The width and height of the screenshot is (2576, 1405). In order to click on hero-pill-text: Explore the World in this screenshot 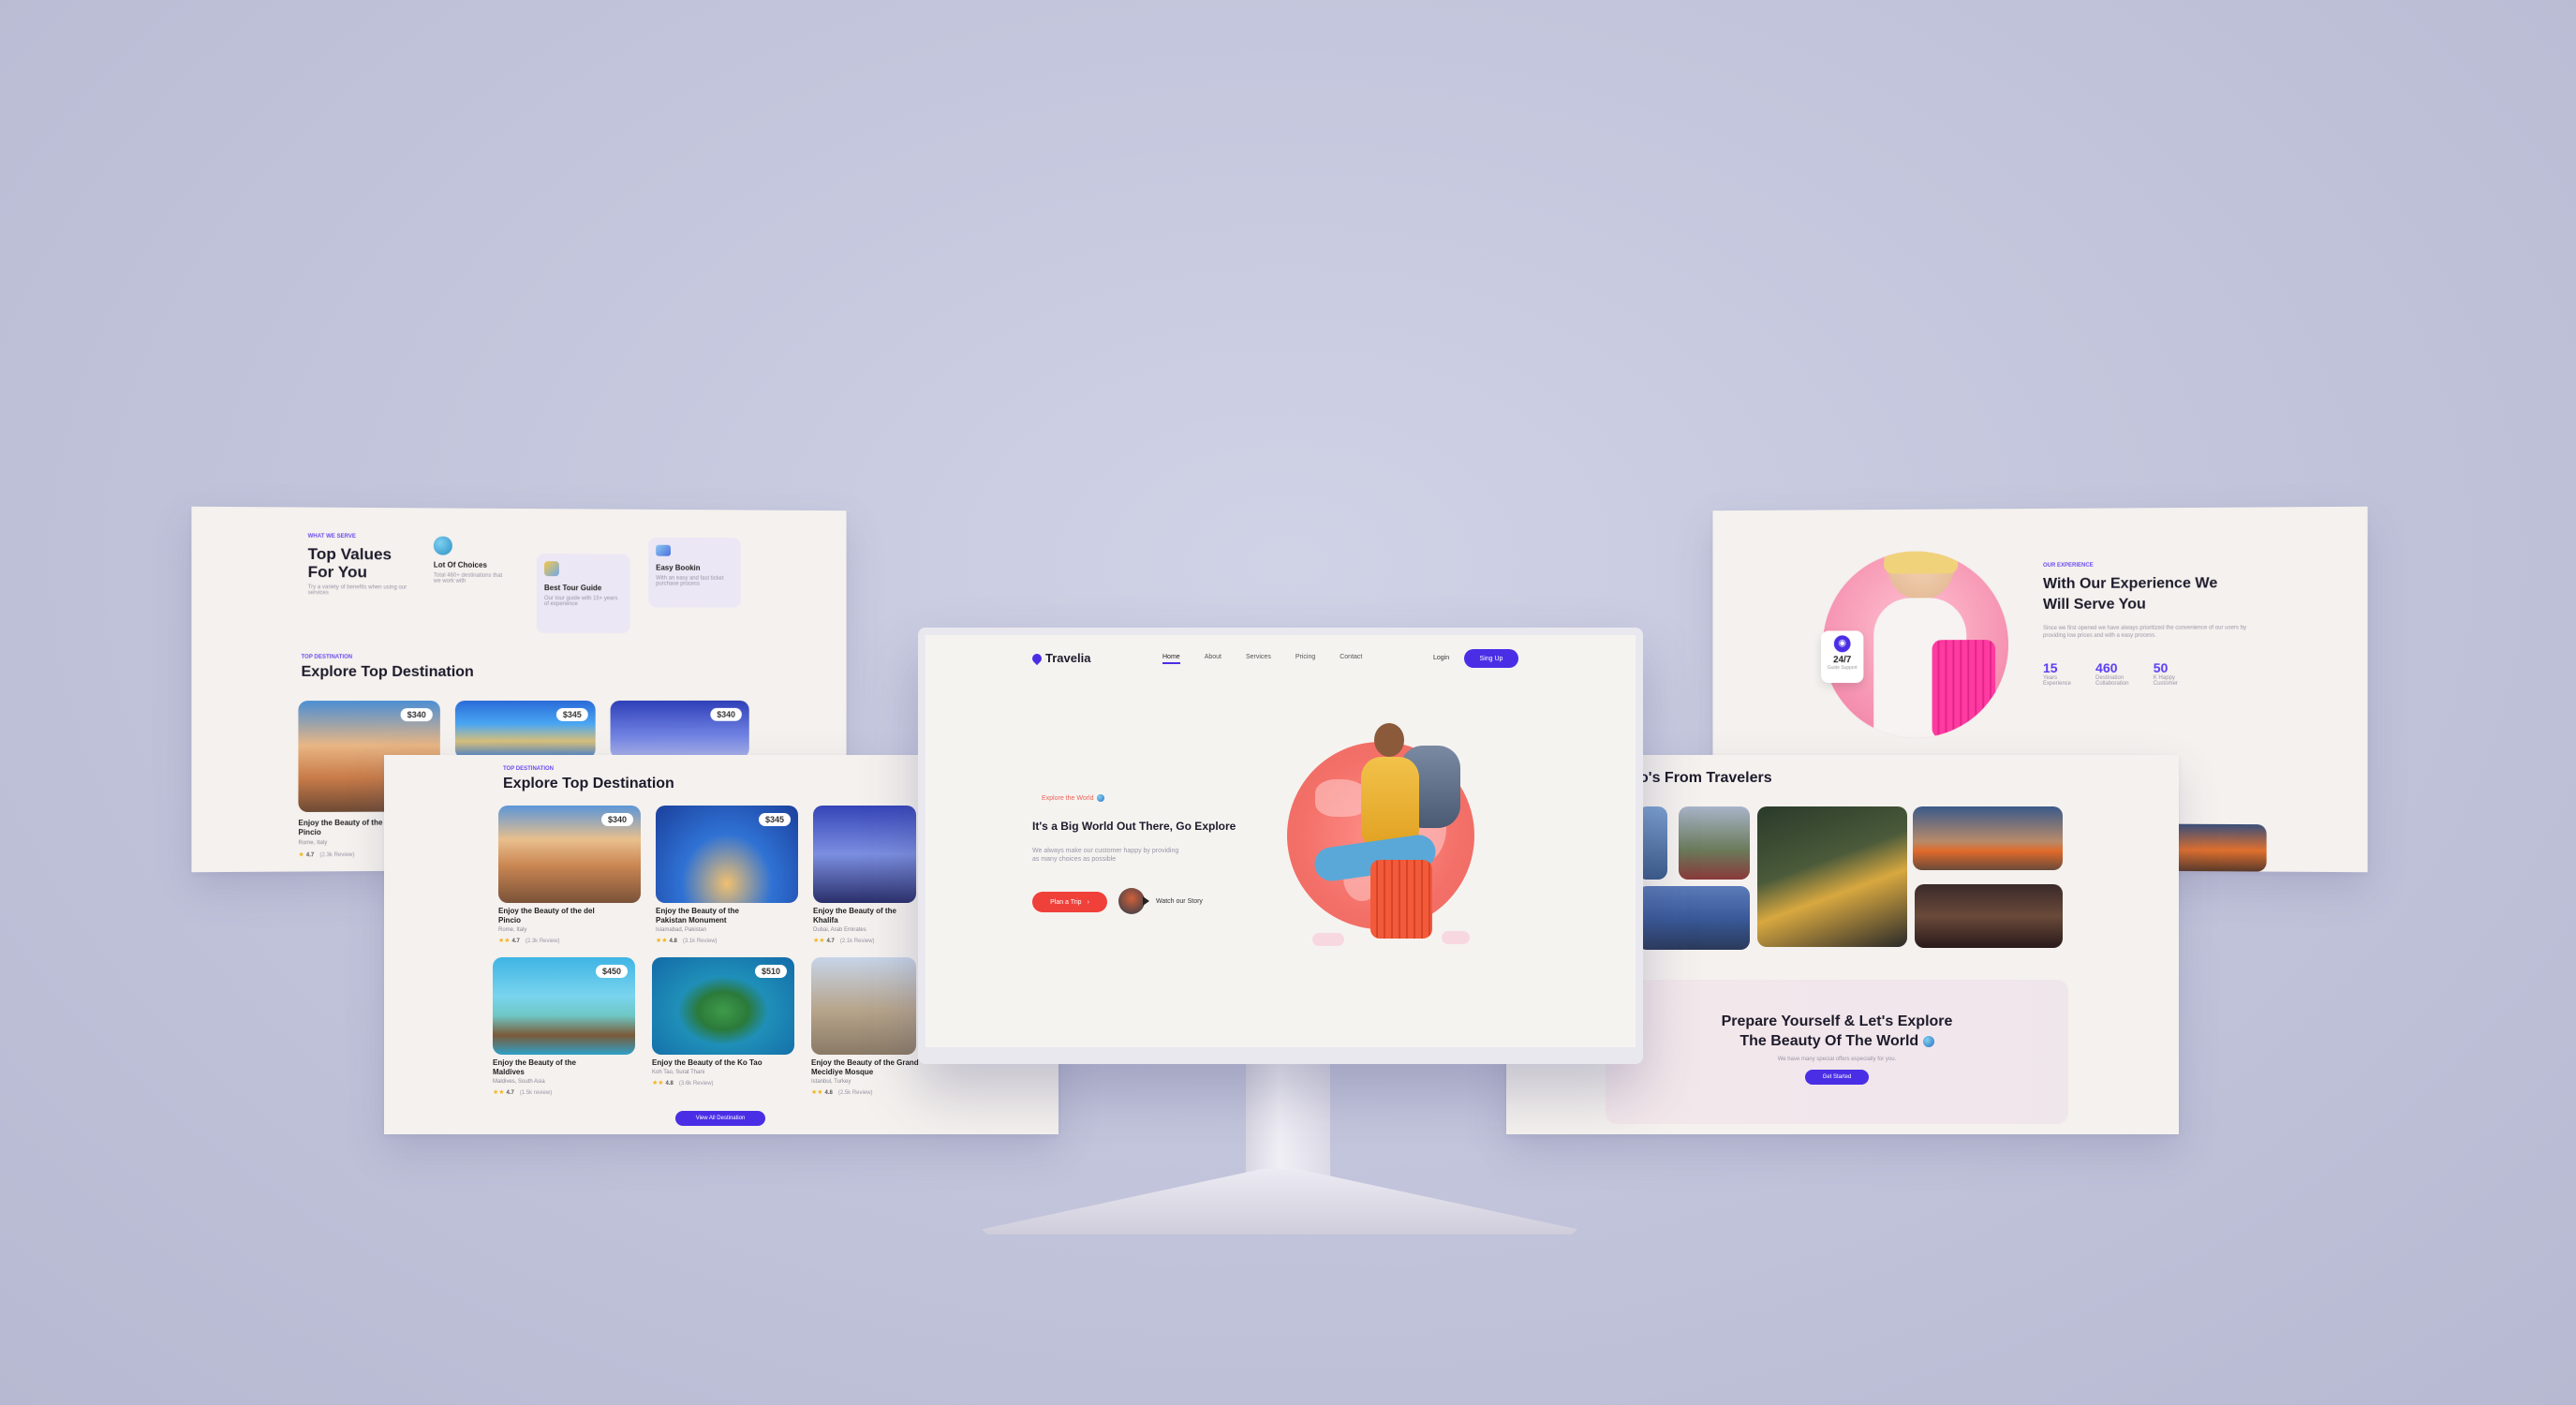, I will do `click(1068, 798)`.